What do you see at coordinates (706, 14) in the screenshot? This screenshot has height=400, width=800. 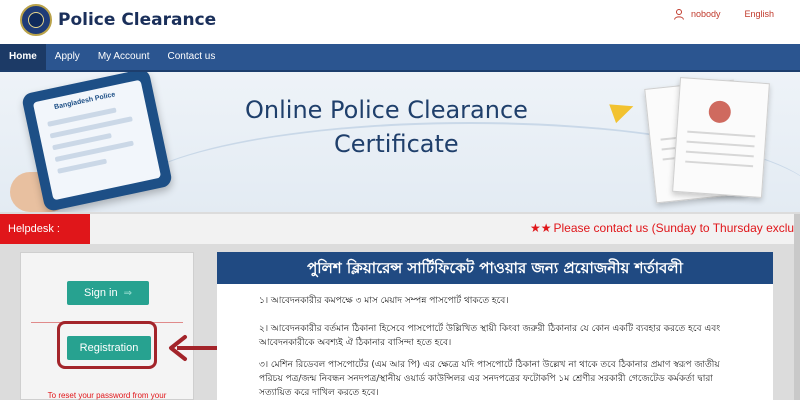 I see `username-link: nobody` at bounding box center [706, 14].